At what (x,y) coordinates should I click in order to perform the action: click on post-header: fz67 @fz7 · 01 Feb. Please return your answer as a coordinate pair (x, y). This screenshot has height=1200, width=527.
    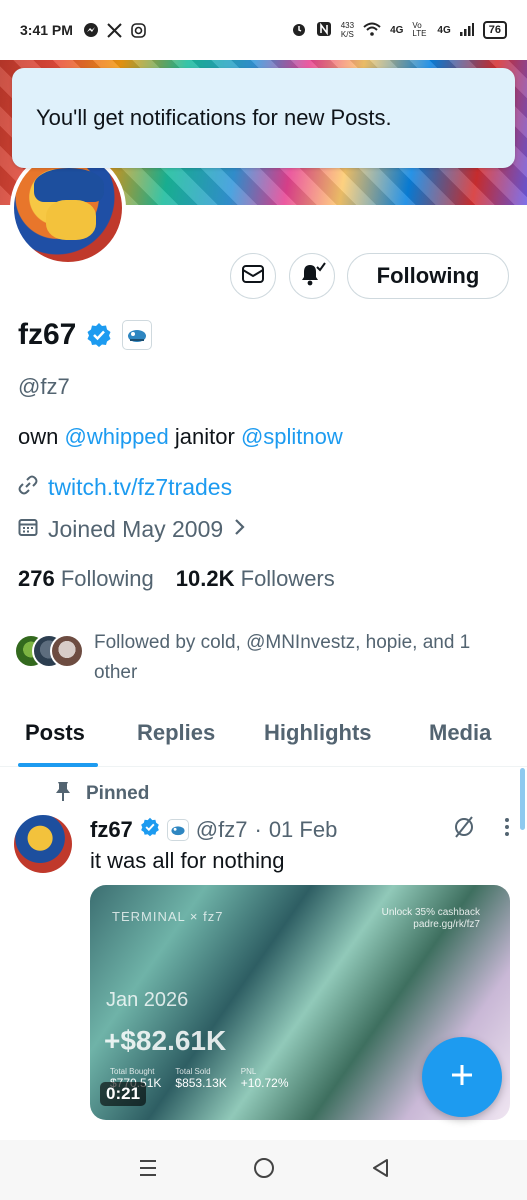
    Looking at the image, I should click on (300, 830).